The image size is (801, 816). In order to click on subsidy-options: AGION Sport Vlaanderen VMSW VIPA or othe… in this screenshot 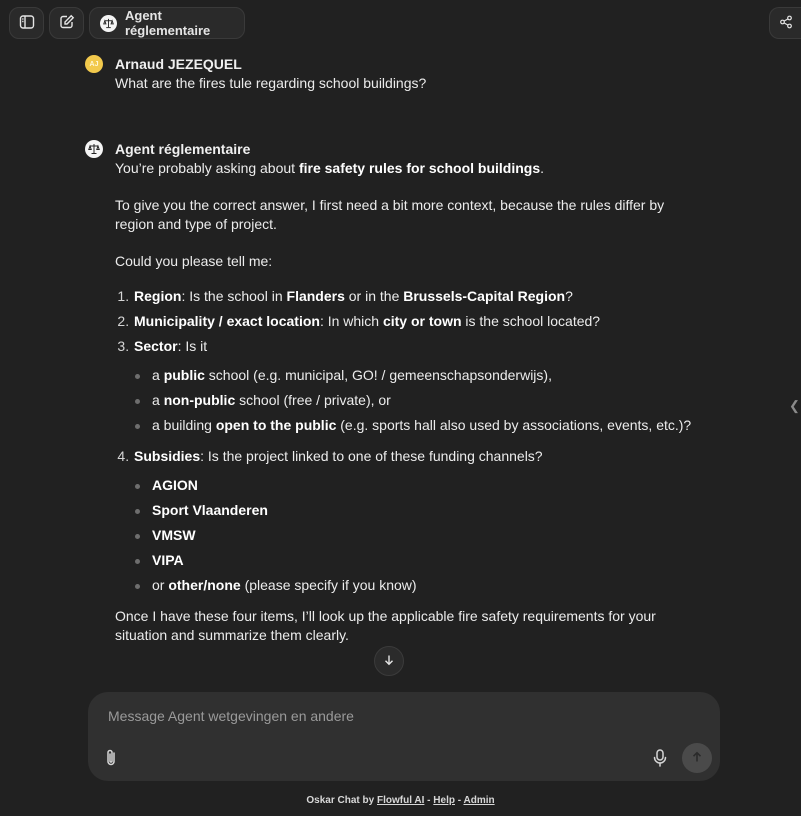, I will do `click(419, 535)`.